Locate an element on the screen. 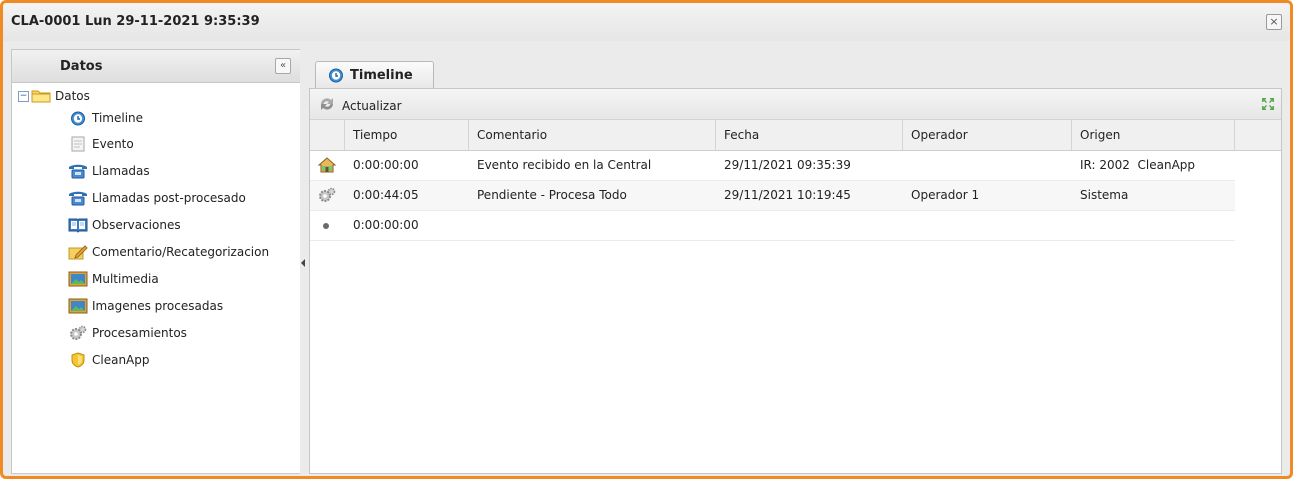 This screenshot has height=479, width=1293. tree-item-label: Evento is located at coordinates (113, 144).